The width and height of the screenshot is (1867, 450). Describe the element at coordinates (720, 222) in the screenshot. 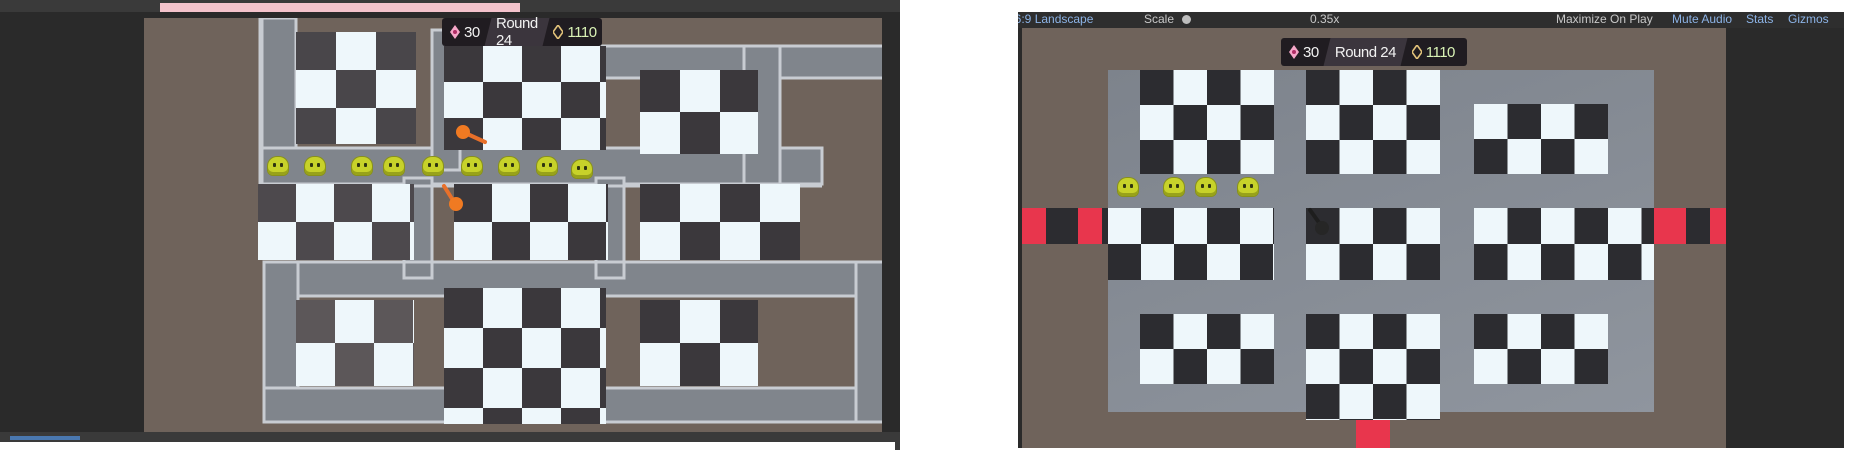

I see `left-checker-mid-right` at that location.